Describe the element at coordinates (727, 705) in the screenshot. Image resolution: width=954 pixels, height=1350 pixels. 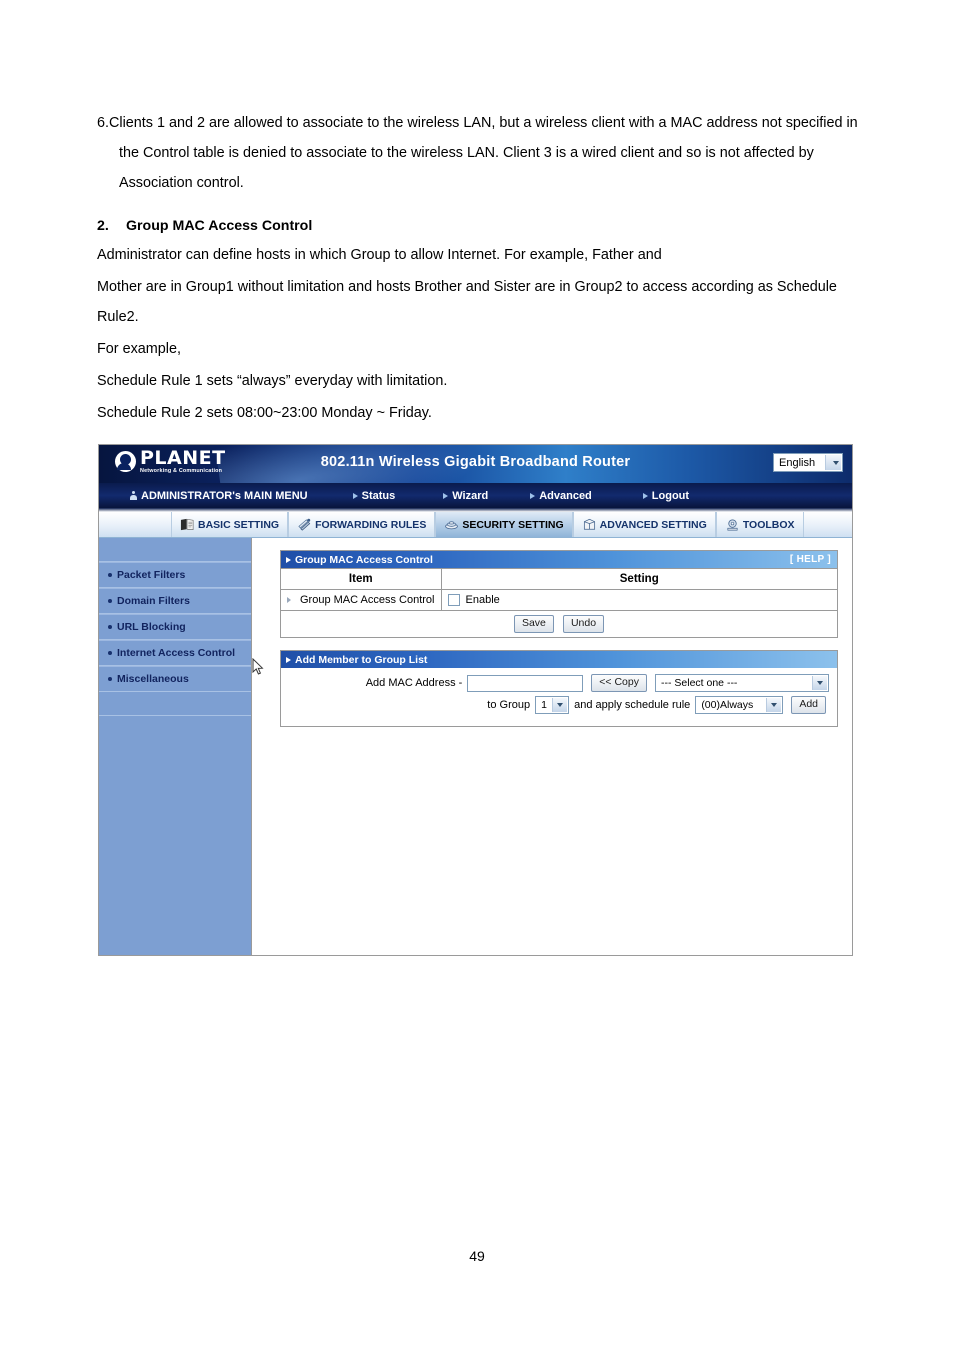
I see `schedule-rule-value: (00)Always` at that location.